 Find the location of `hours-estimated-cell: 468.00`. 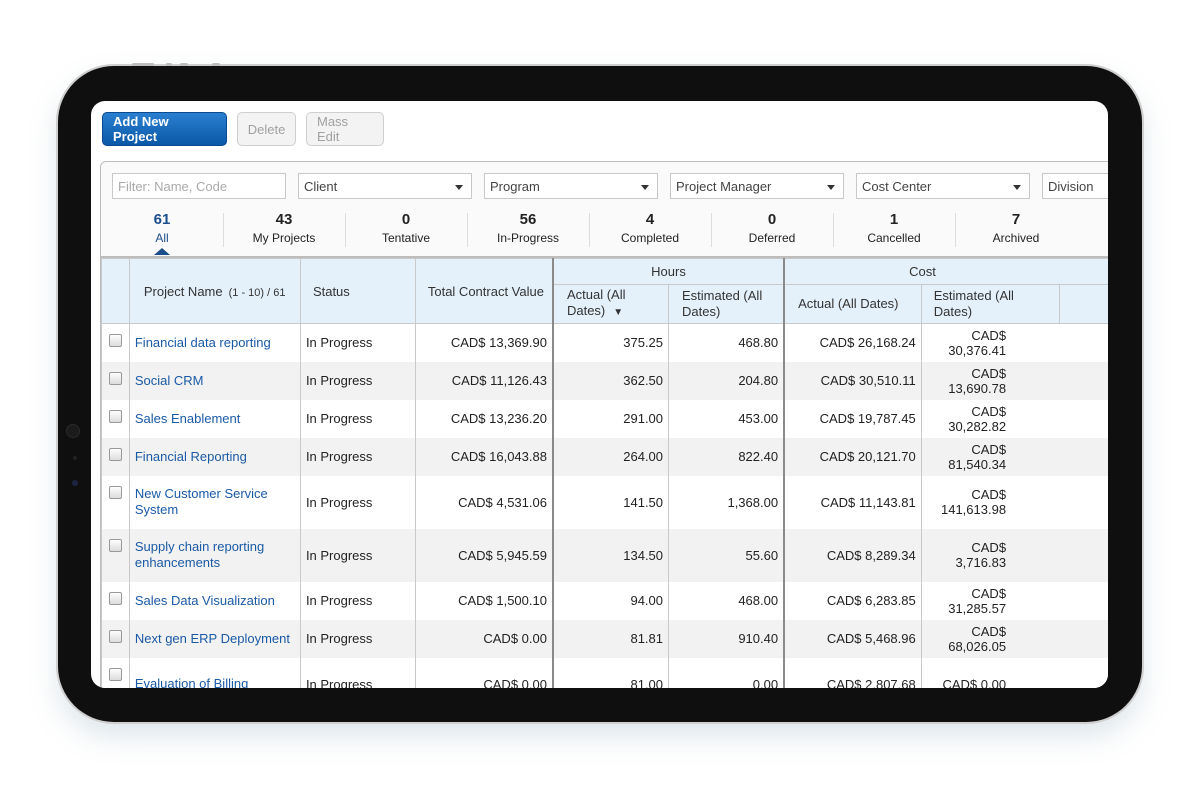

hours-estimated-cell: 468.00 is located at coordinates (726, 600).